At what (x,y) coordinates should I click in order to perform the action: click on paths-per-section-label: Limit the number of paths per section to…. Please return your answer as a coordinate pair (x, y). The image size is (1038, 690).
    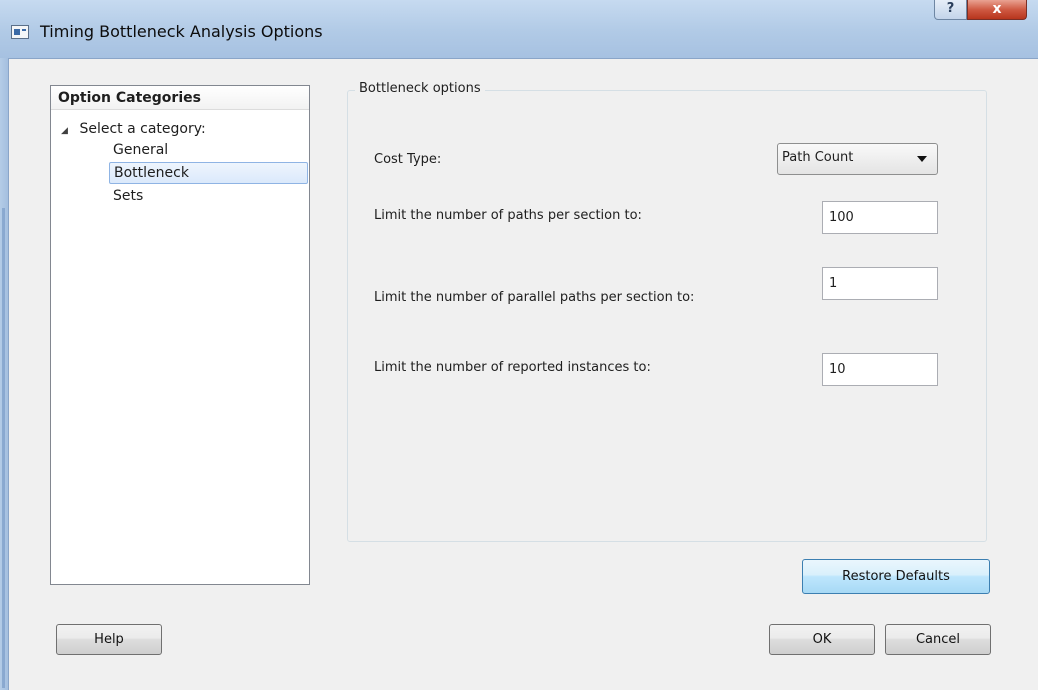
    Looking at the image, I should click on (508, 215).